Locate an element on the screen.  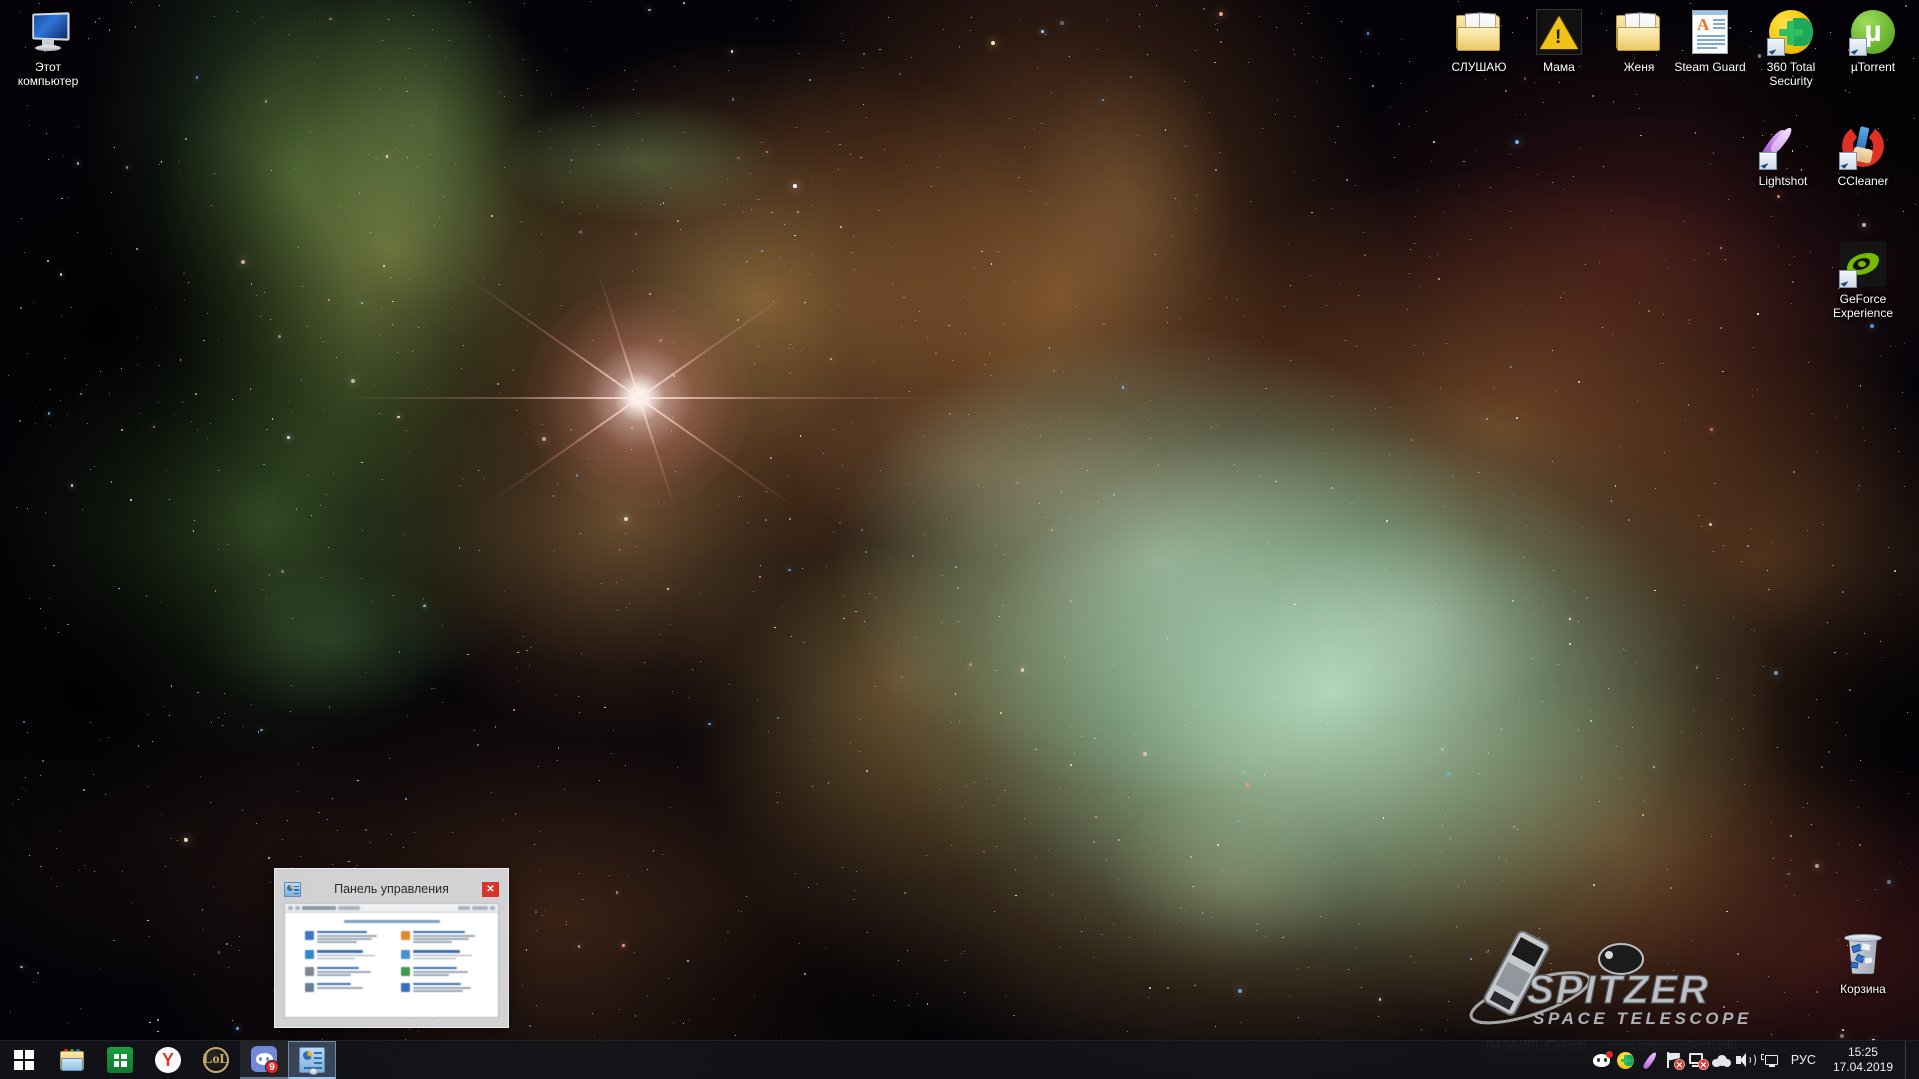
store-bag-icon is located at coordinates (120, 1060).